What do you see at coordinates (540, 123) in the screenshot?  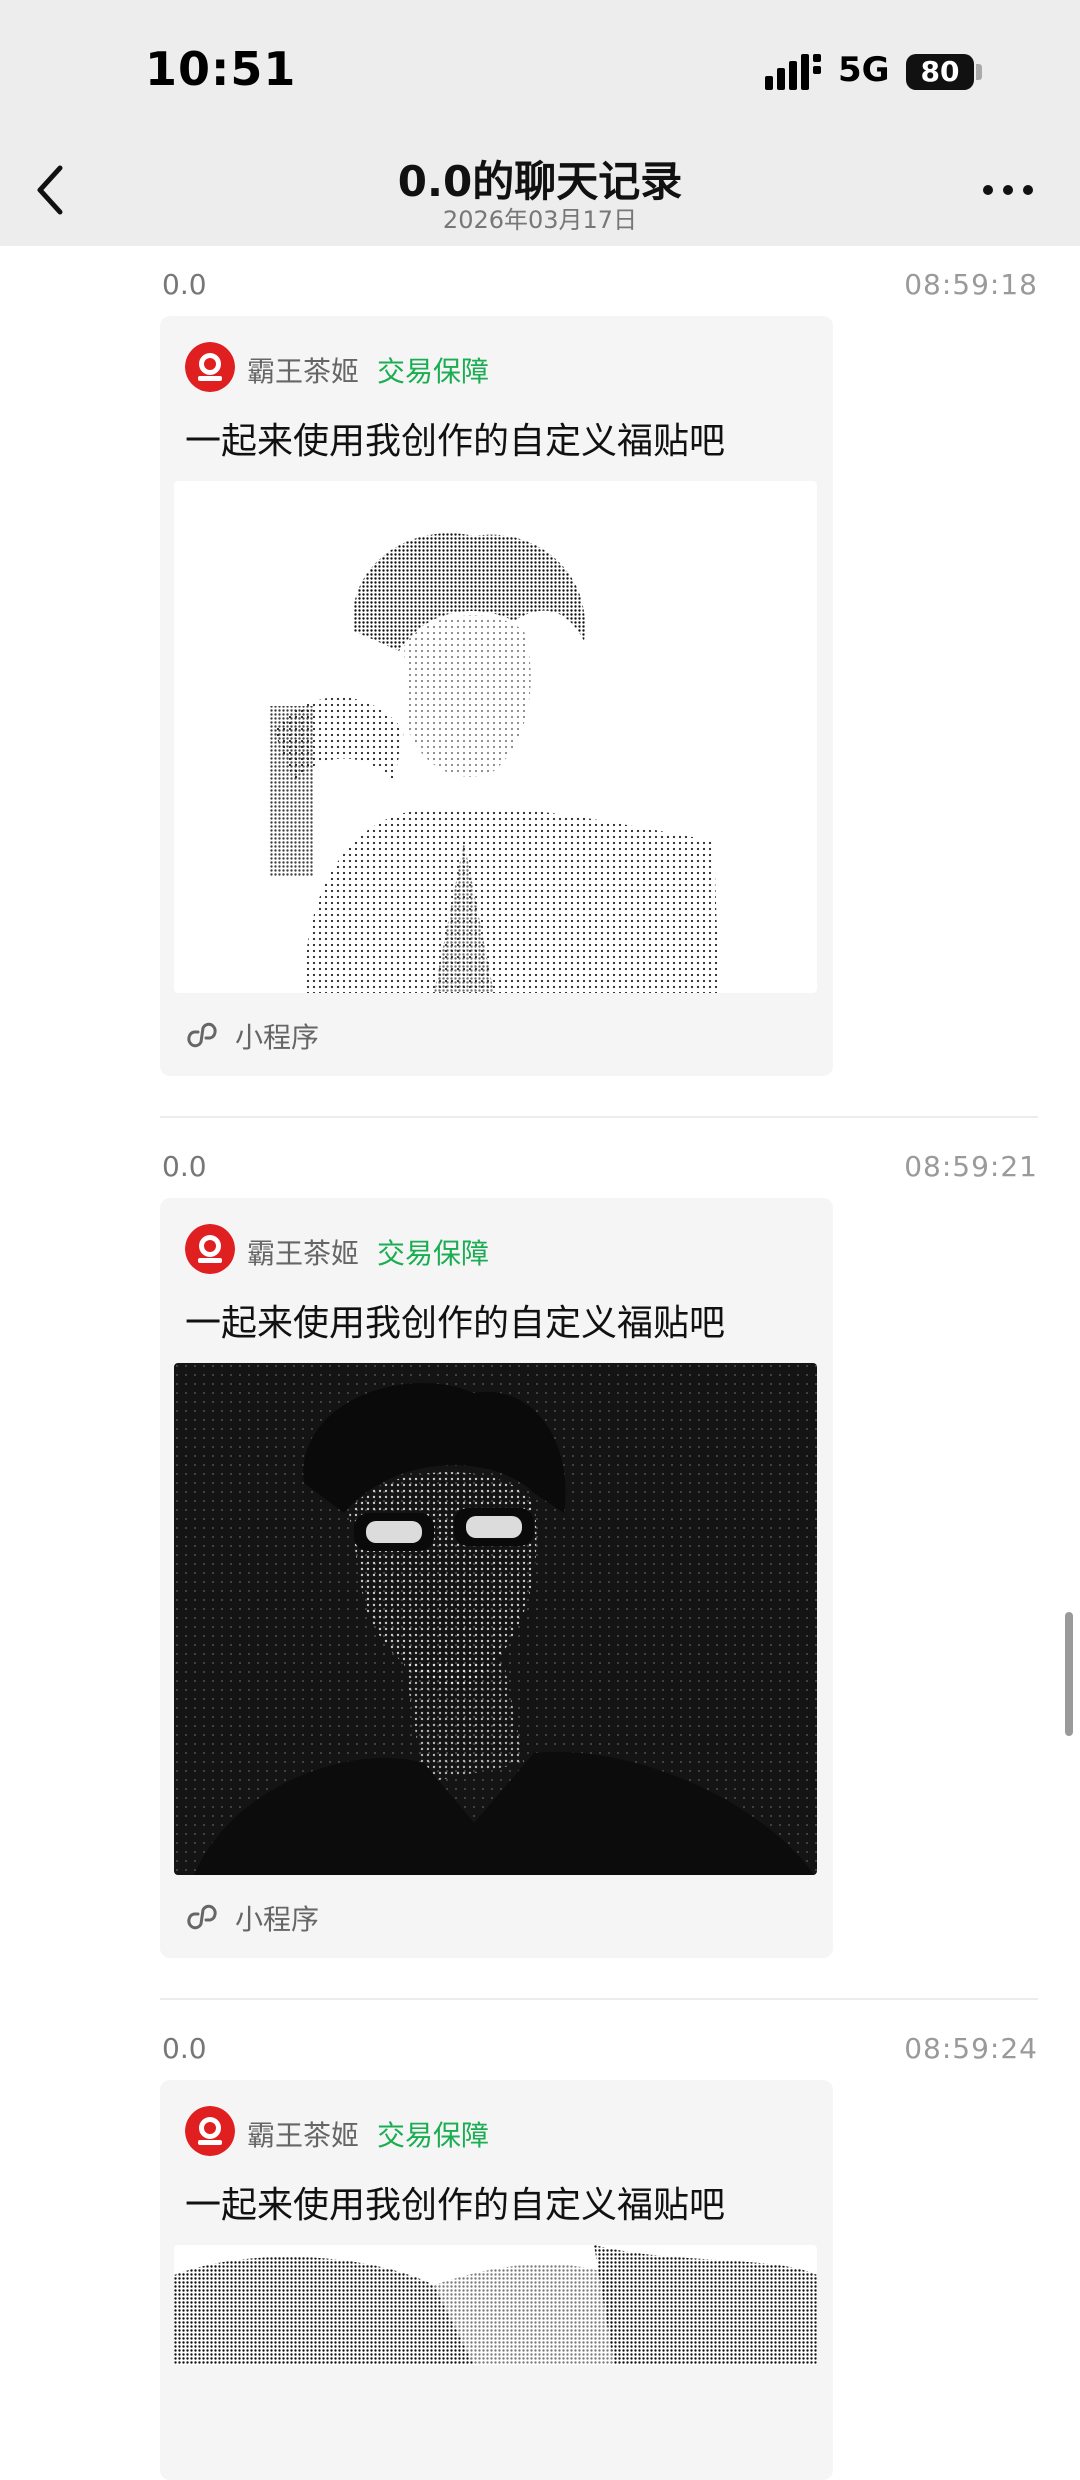 I see `top-bar: 10:51 5G 80 0.0的聊天记录 2026年03月17日` at bounding box center [540, 123].